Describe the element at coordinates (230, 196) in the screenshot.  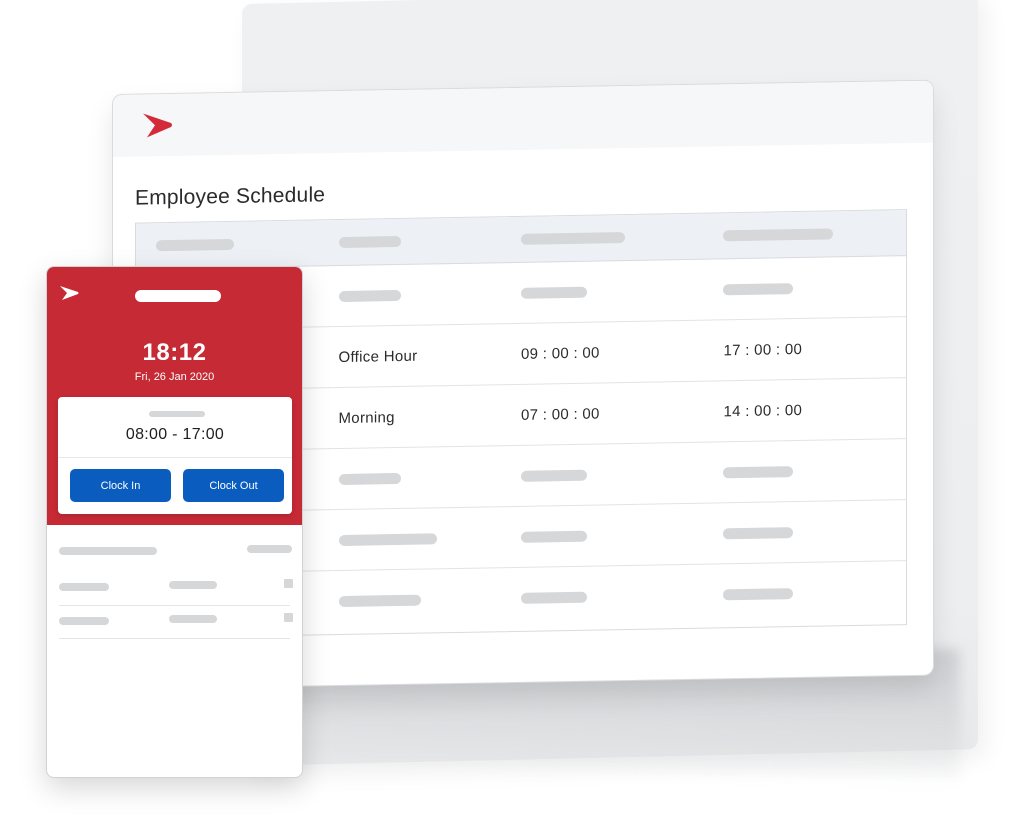
I see `page-title: Employee Schedule` at that location.